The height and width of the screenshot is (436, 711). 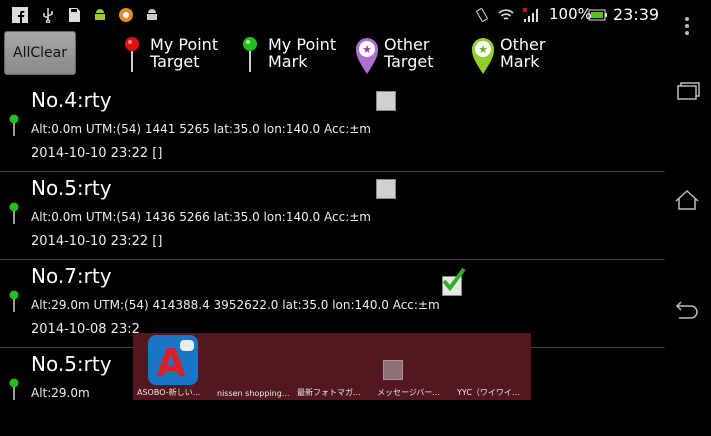 I want to click on facebook-icon, so click(x=20, y=15).